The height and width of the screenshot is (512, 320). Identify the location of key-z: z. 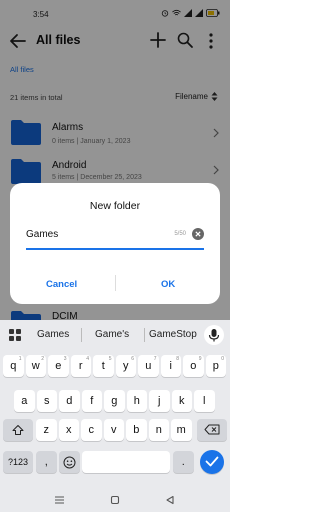
(46, 430).